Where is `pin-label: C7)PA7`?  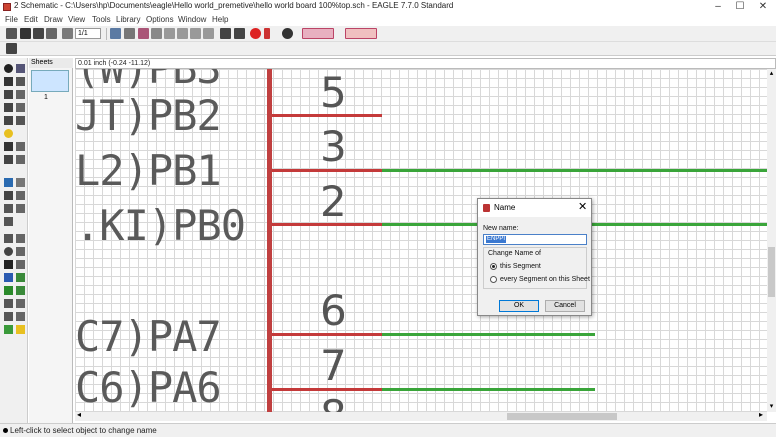
pin-label: C7)PA7 is located at coordinates (148, 337).